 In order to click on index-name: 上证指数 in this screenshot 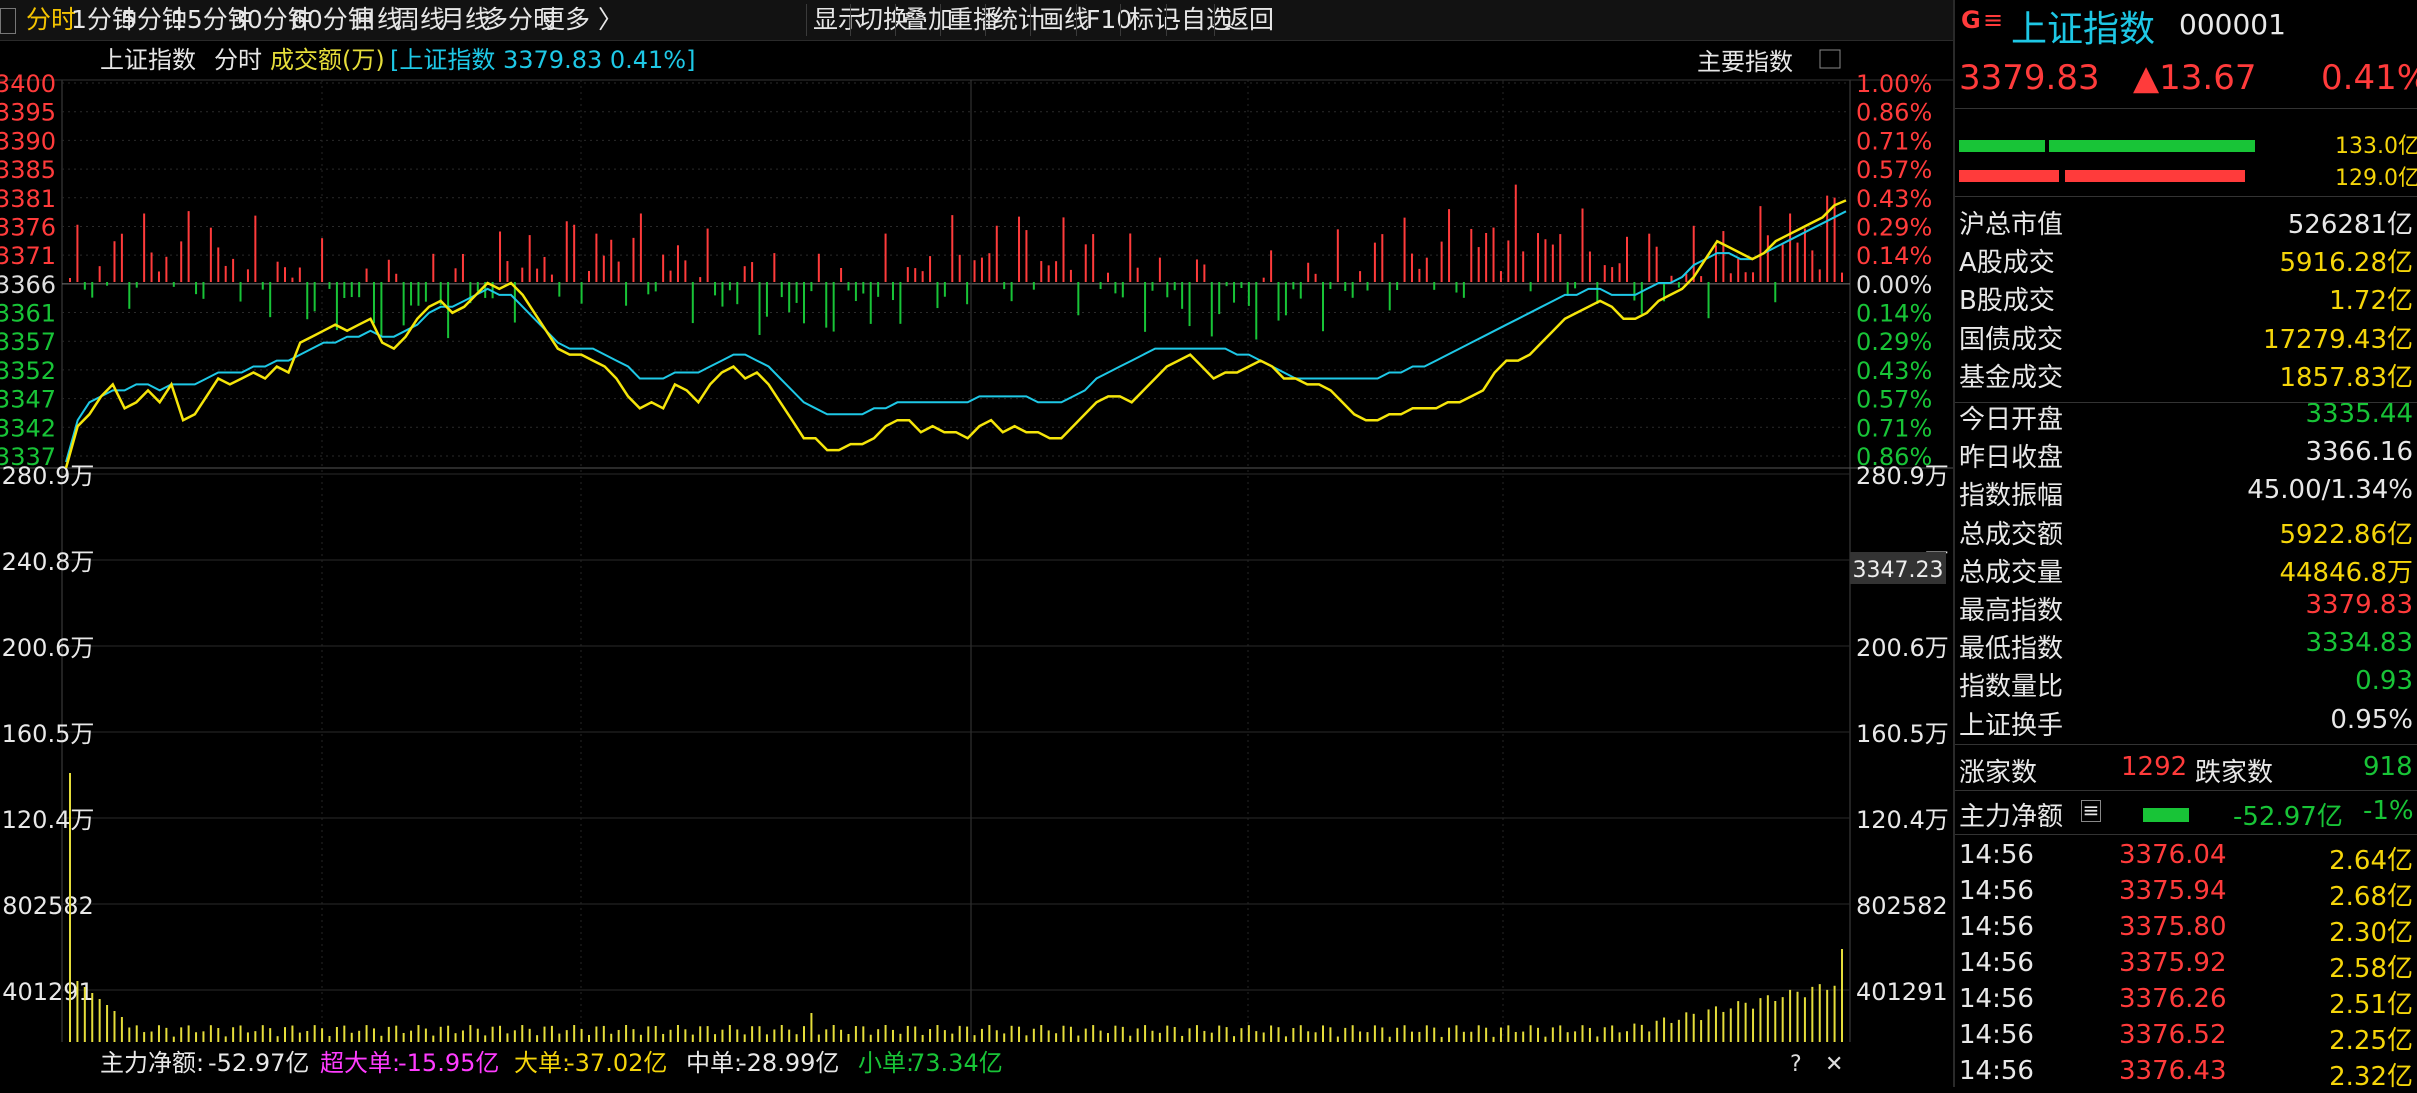, I will do `click(2083, 29)`.